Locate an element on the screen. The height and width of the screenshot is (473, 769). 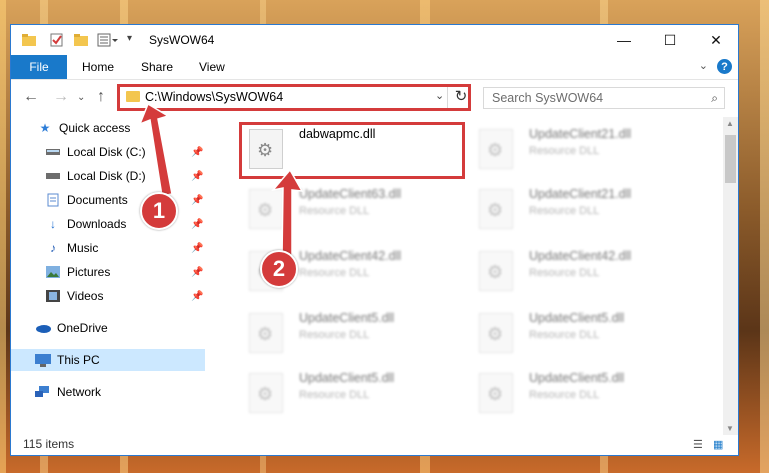
step-1-badge: 1 is located at coordinates (159, 211).